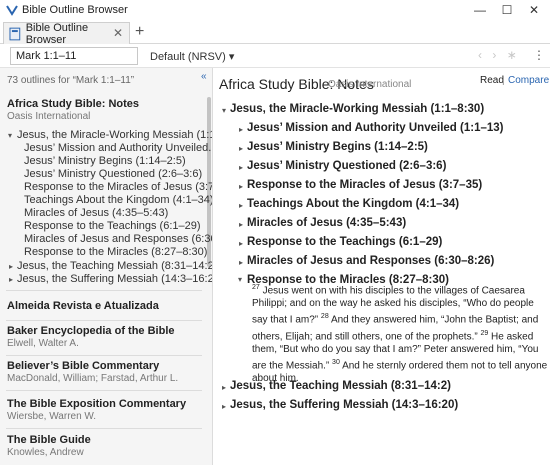  I want to click on title-bar: Bible Outline Browser — ☐ ✕, so click(275, 10).